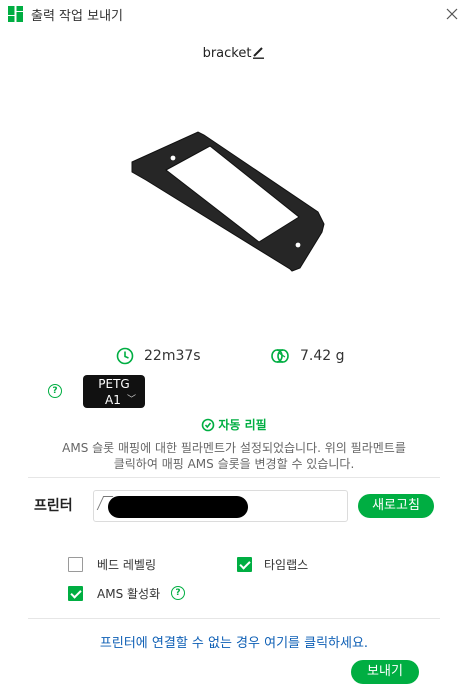 This screenshot has height=700, width=468. What do you see at coordinates (286, 565) in the screenshot?
I see `timelapse-label: 타임랩스` at bounding box center [286, 565].